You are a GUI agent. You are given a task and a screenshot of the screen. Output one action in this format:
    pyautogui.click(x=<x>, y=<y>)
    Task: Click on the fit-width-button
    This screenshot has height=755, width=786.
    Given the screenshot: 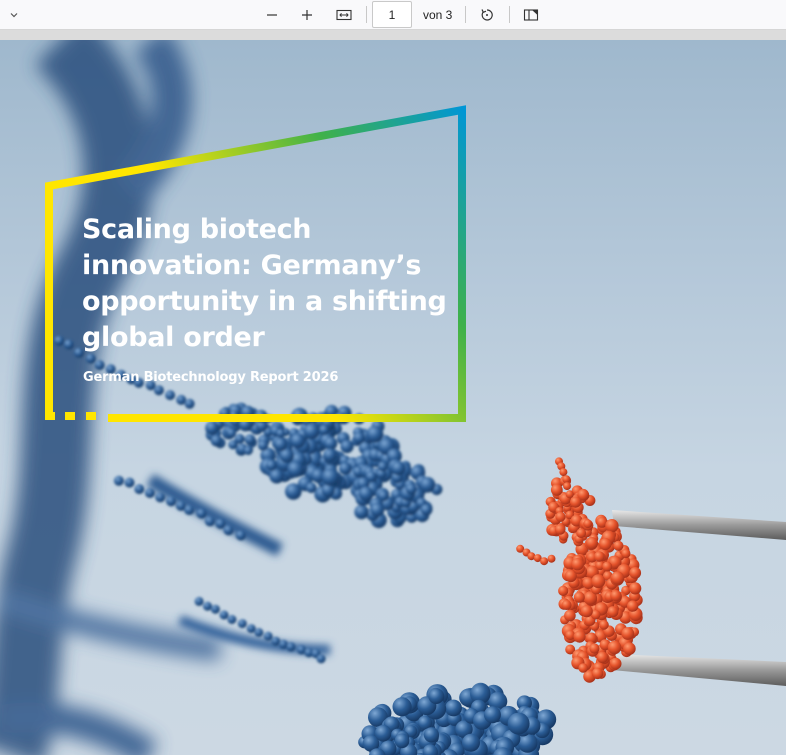 What is the action you would take?
    pyautogui.click(x=344, y=15)
    